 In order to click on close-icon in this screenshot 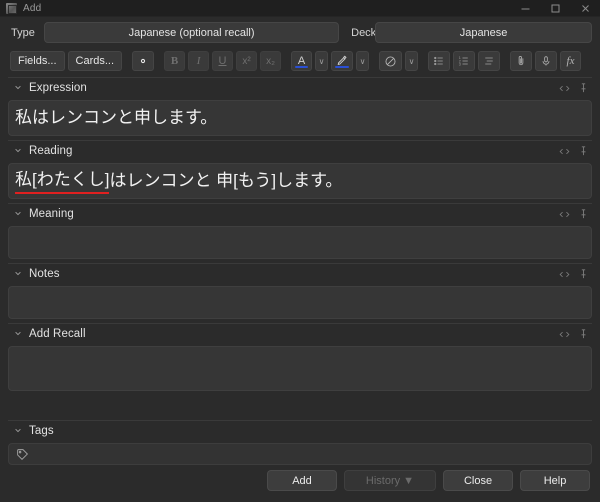, I will do `click(585, 8)`.